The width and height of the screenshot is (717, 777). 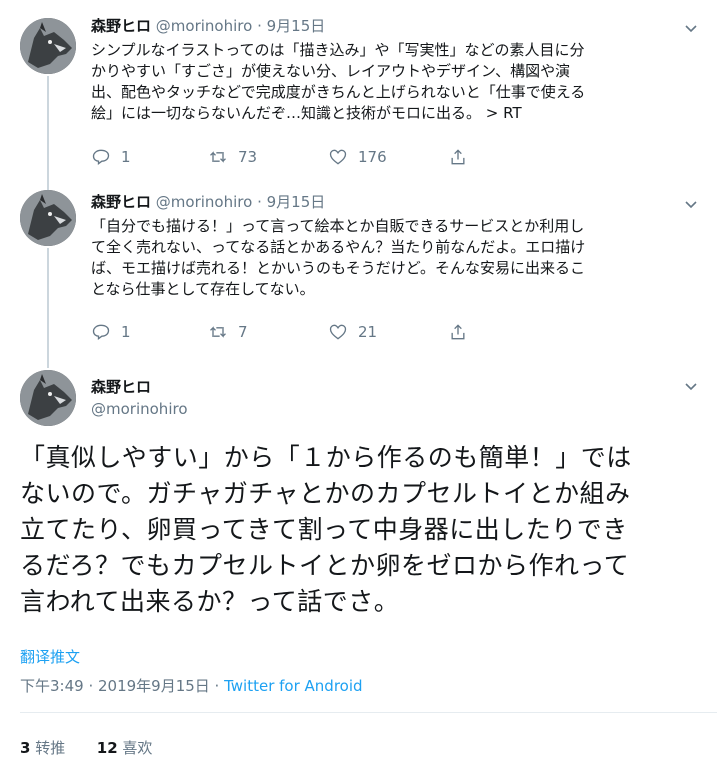 I want to click on like-count: 176, so click(x=372, y=157).